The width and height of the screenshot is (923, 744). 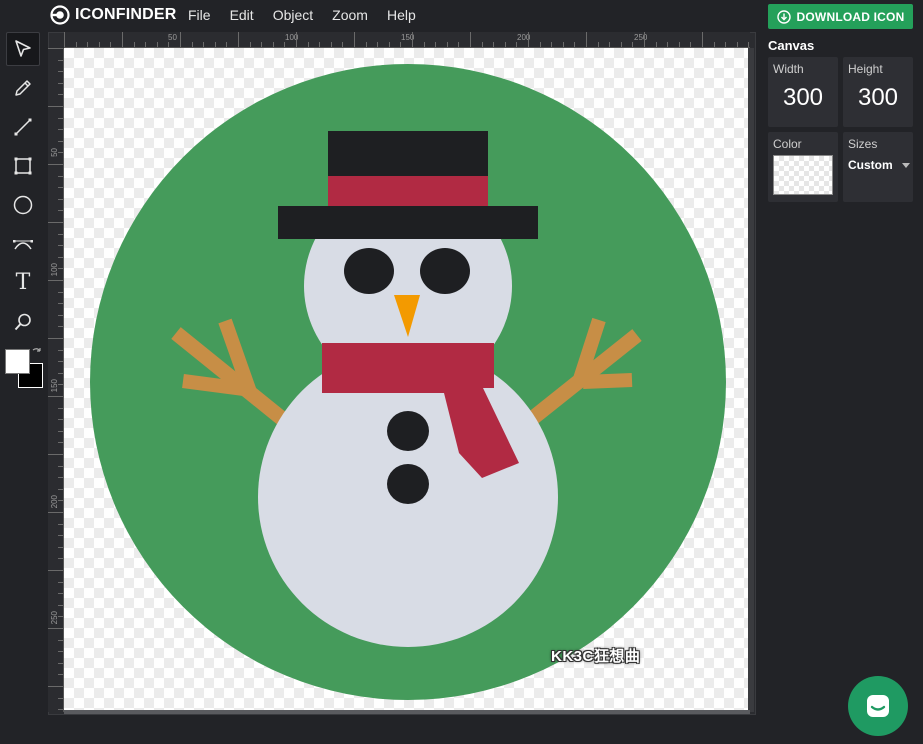 I want to click on select-tool, so click(x=23, y=49).